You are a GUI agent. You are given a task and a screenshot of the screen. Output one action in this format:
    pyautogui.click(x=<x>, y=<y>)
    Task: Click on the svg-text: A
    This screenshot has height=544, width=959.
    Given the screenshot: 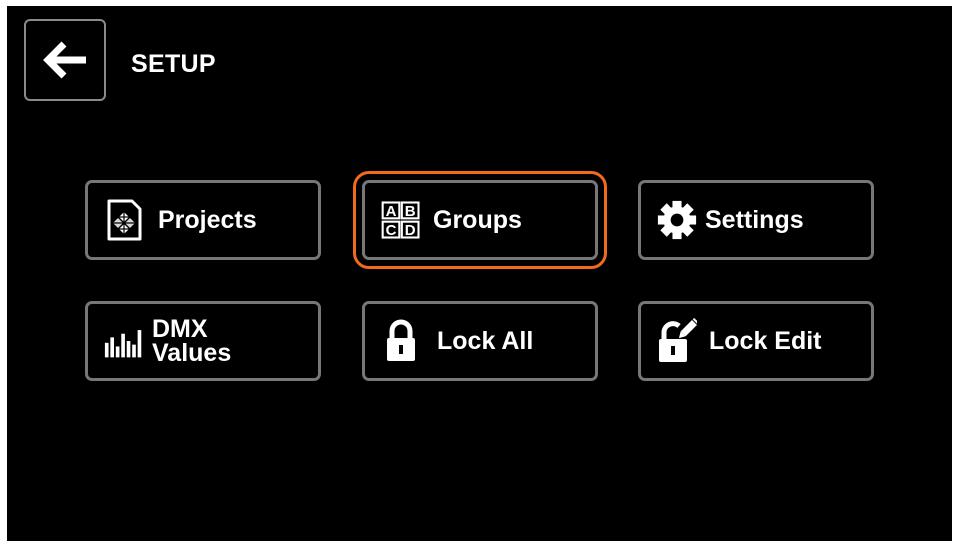 What is the action you would take?
    pyautogui.click(x=391, y=211)
    